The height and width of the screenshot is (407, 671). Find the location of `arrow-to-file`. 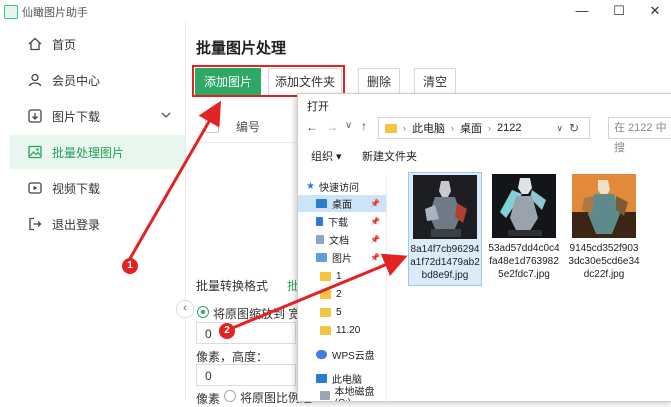

arrow-to-file is located at coordinates (318, 292).